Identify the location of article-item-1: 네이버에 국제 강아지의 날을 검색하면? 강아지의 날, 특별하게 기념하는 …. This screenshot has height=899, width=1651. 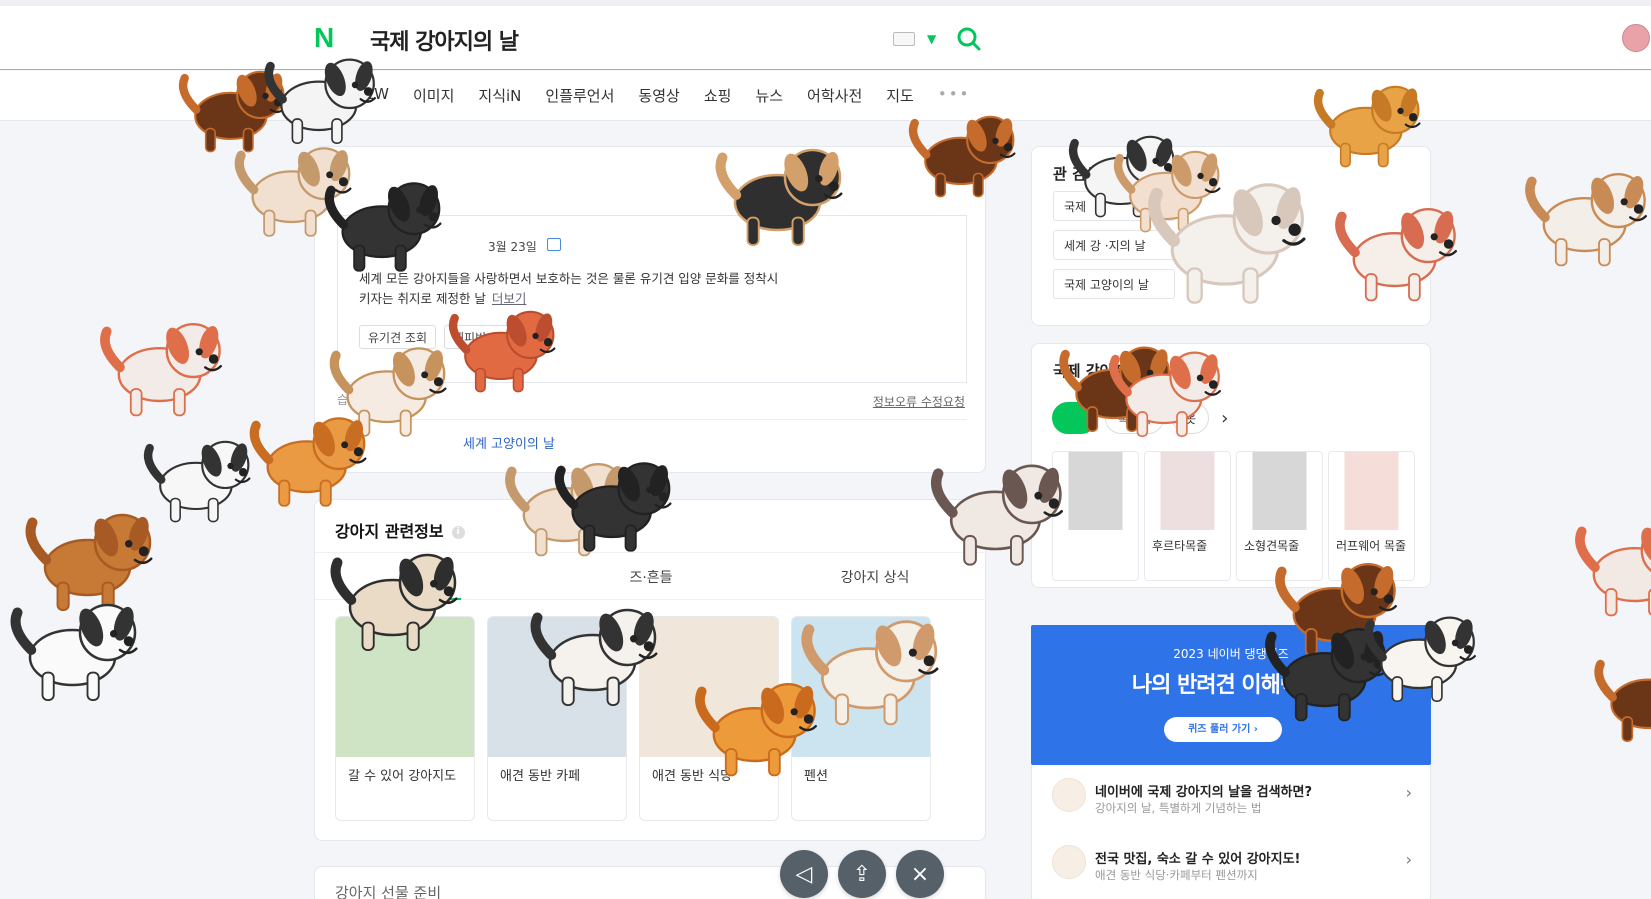
(1232, 796).